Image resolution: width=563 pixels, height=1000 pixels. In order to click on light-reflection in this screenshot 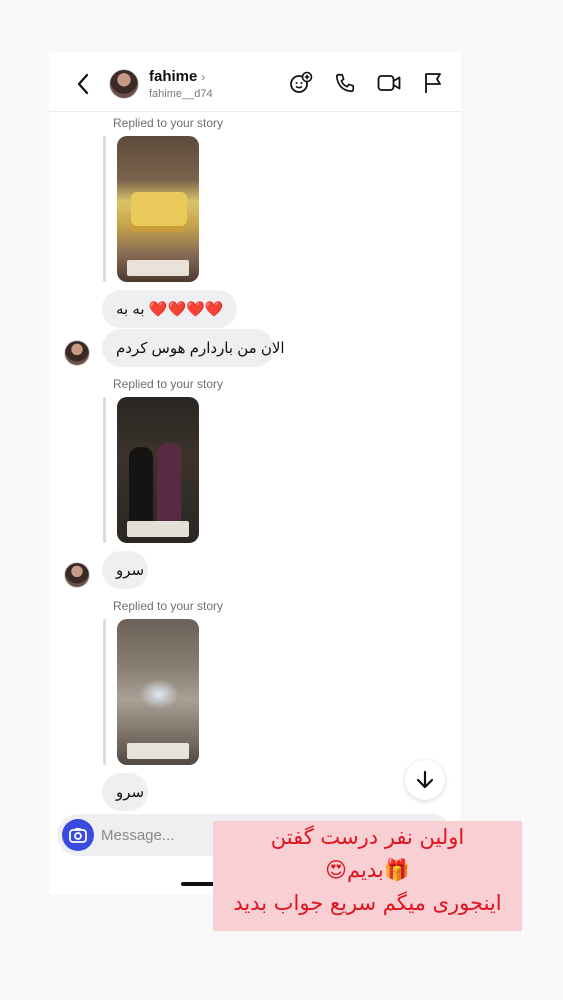, I will do `click(159, 694)`.